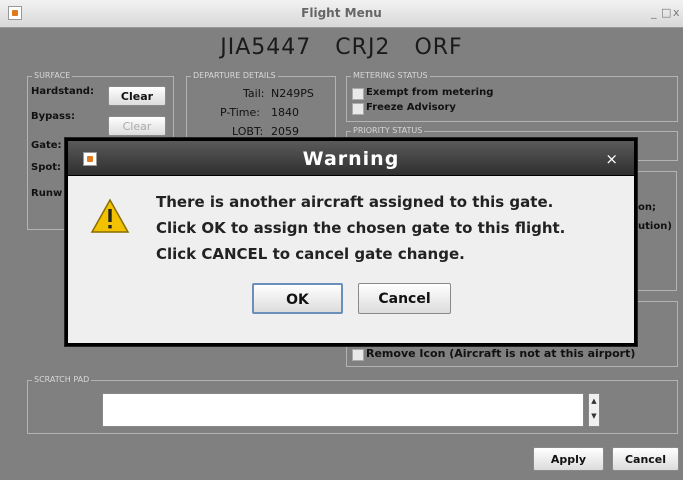  What do you see at coordinates (430, 92) in the screenshot?
I see `exempt-metering-label: Exempt from metering` at bounding box center [430, 92].